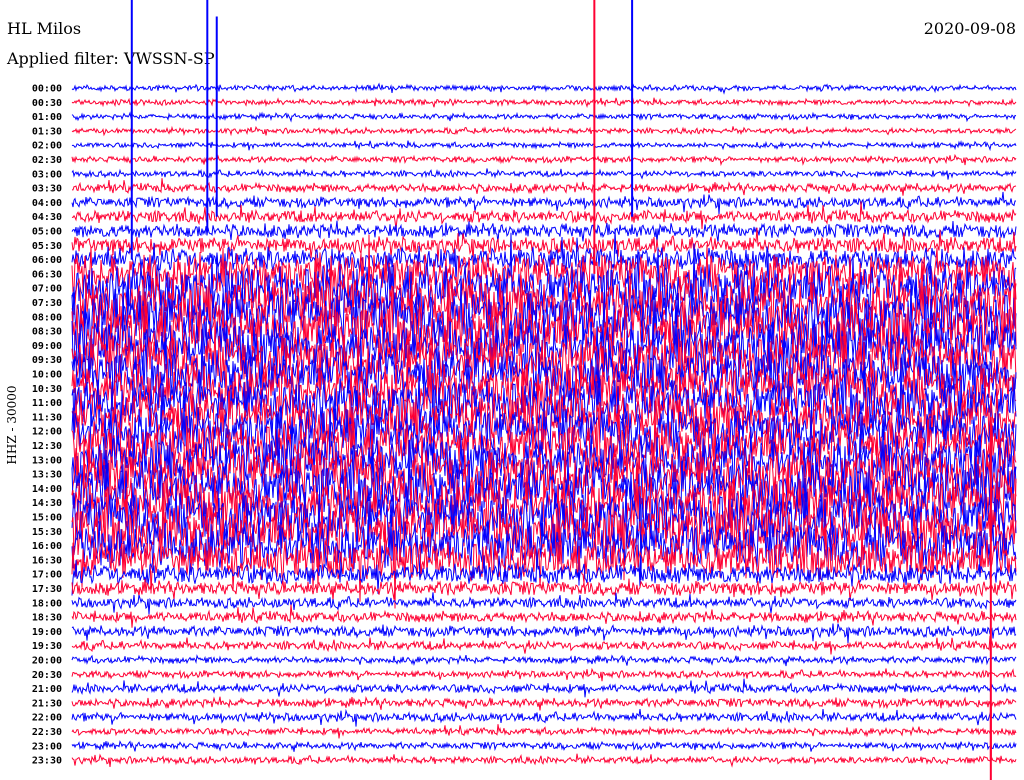  I want to click on y-tick-label: 00:30, so click(47, 103).